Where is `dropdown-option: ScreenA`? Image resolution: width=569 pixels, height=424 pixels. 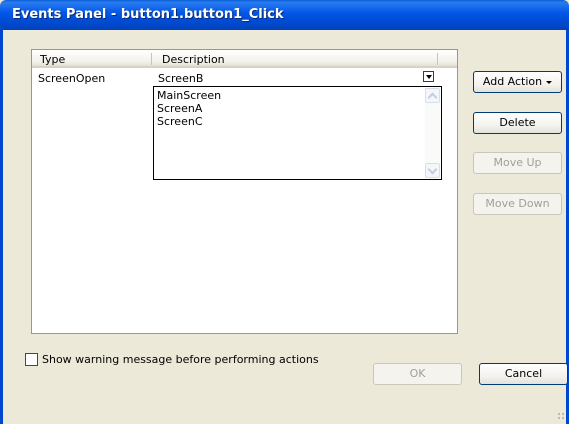 dropdown-option: ScreenA is located at coordinates (179, 108).